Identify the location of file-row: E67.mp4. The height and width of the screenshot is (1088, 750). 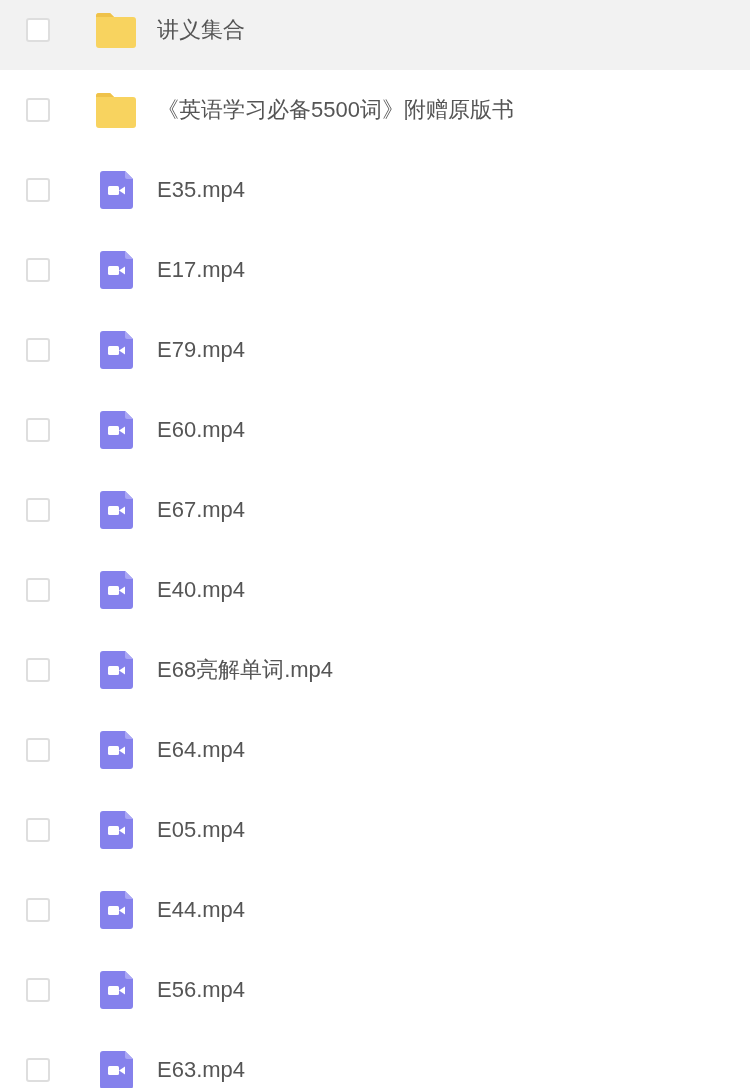
(375, 510).